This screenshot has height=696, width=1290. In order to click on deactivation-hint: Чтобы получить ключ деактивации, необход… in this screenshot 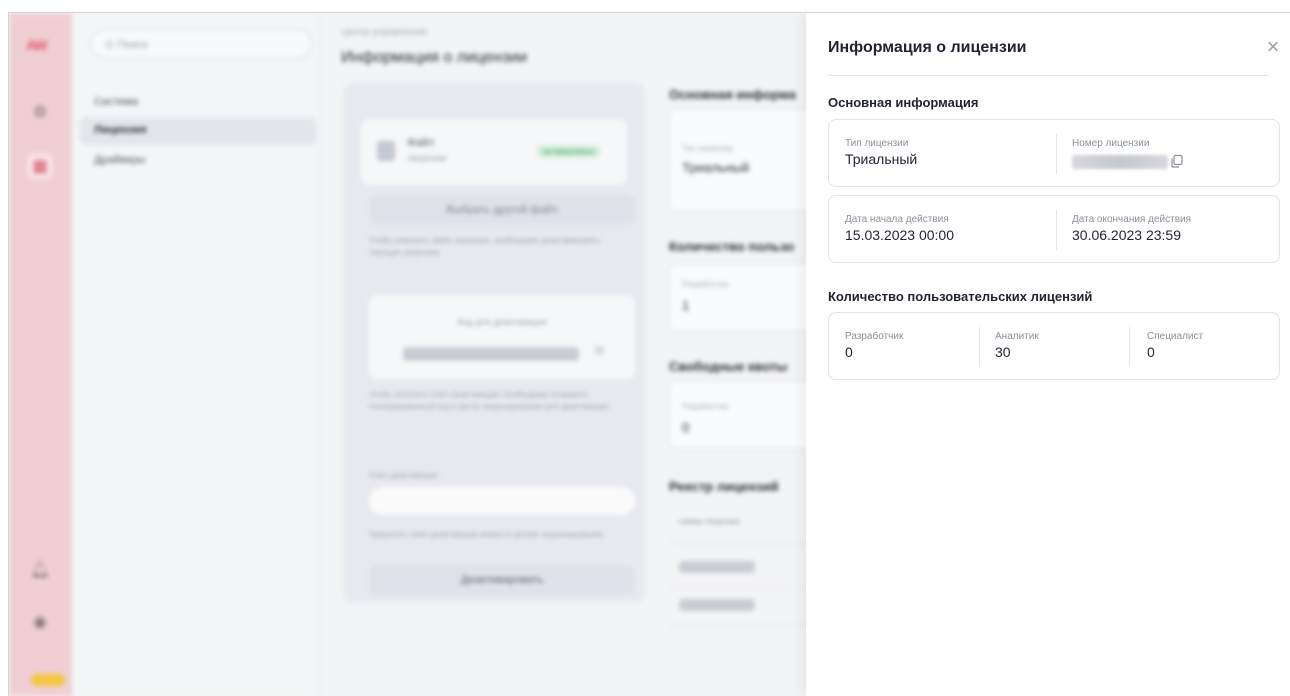, I will do `click(489, 400)`.